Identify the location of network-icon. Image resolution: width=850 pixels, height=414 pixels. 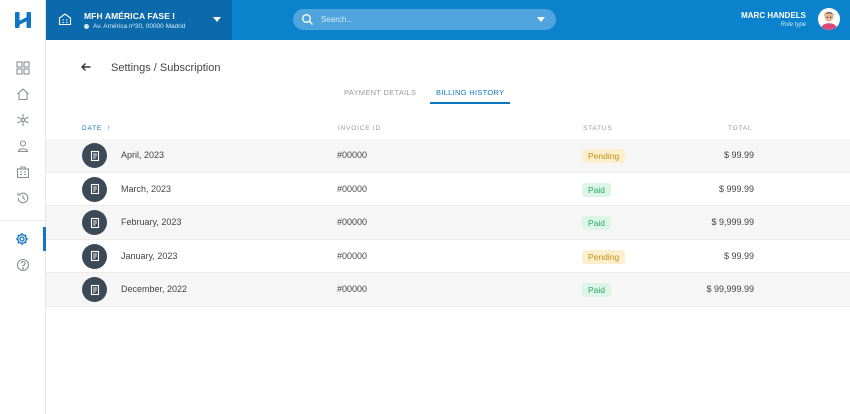
(23, 120).